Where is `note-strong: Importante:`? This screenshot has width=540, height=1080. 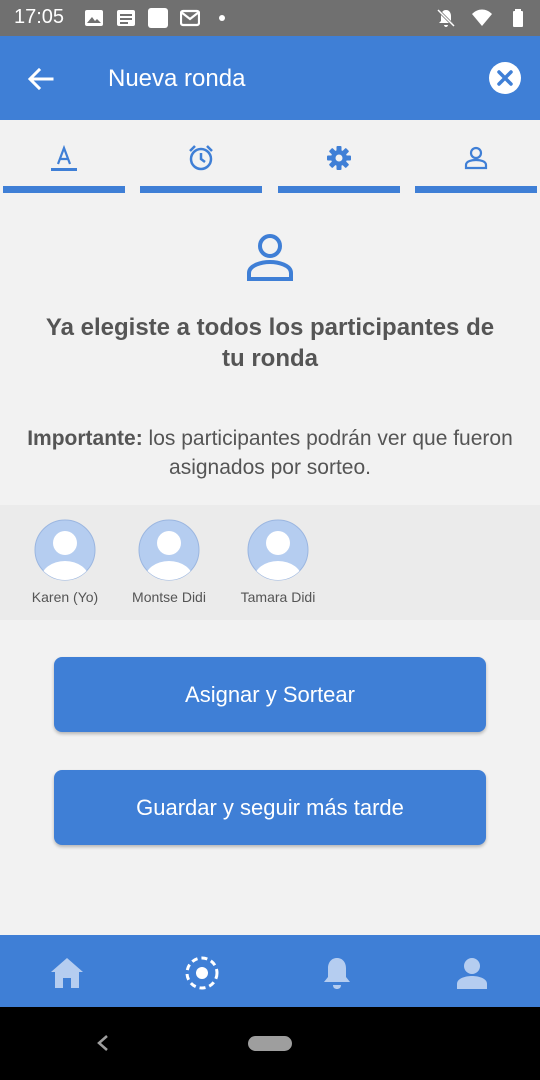
note-strong: Importante: is located at coordinates (85, 438).